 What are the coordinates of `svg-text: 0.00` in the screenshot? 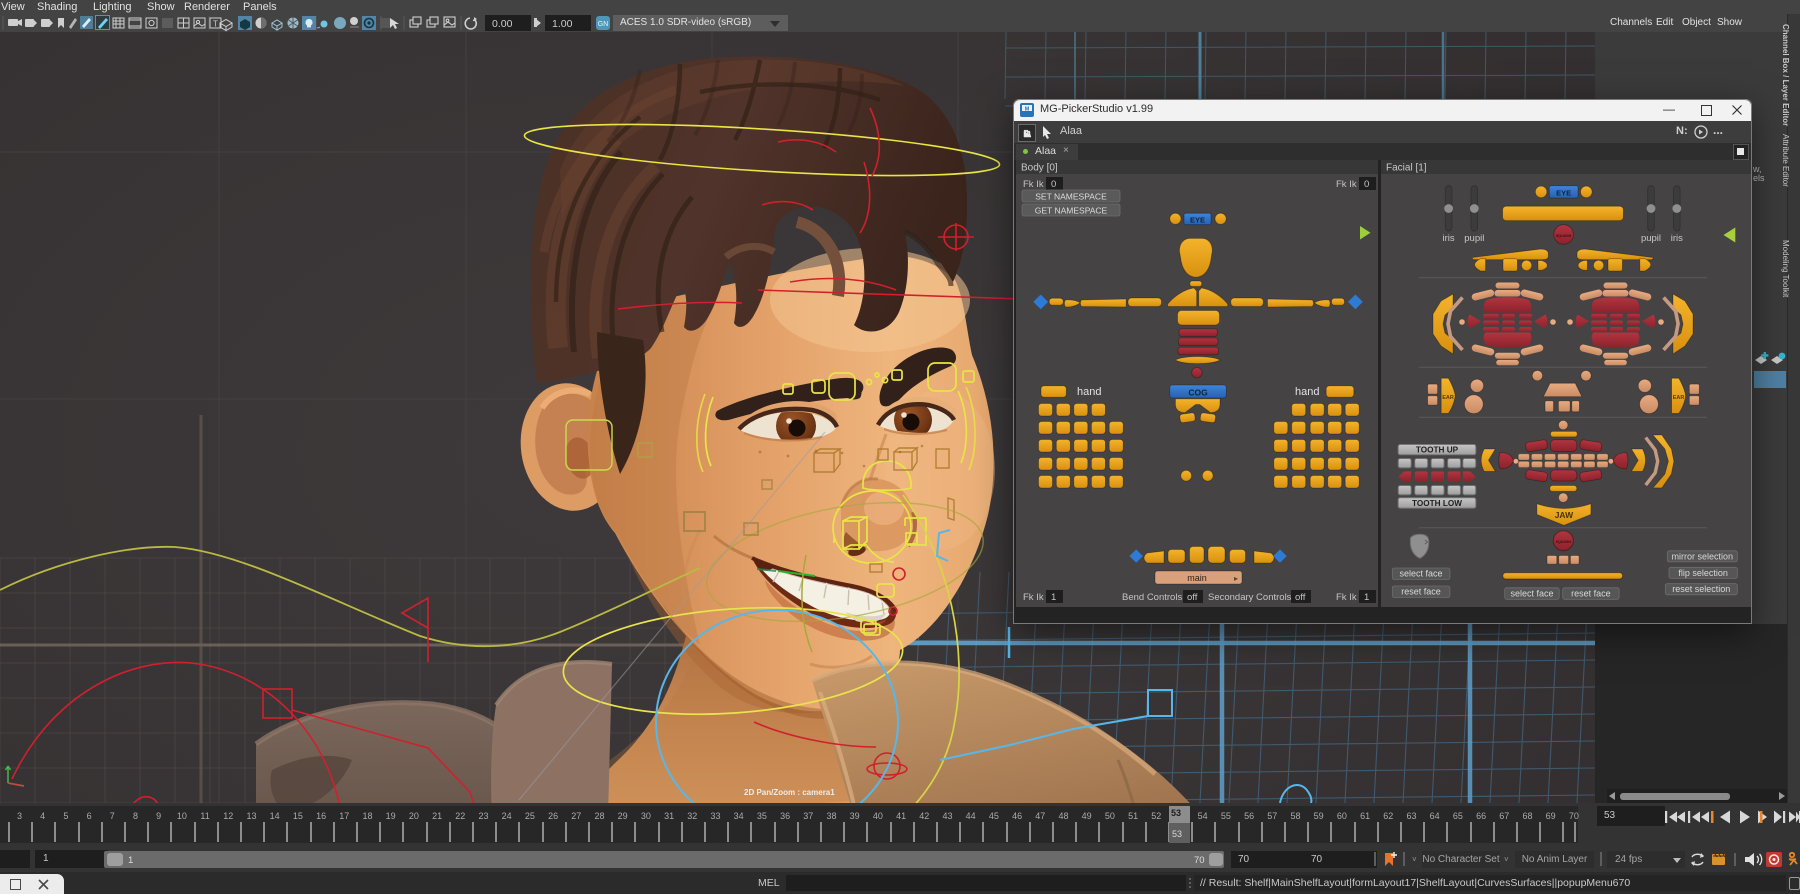 It's located at (502, 24).